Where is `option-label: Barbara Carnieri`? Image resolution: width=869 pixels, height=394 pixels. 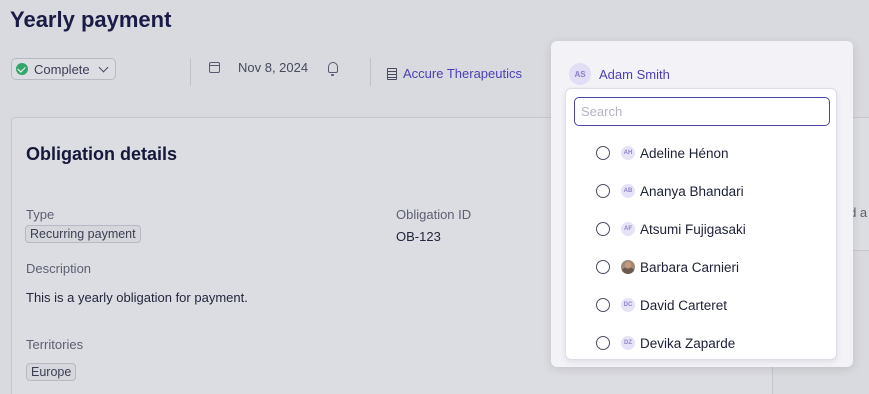
option-label: Barbara Carnieri is located at coordinates (690, 267).